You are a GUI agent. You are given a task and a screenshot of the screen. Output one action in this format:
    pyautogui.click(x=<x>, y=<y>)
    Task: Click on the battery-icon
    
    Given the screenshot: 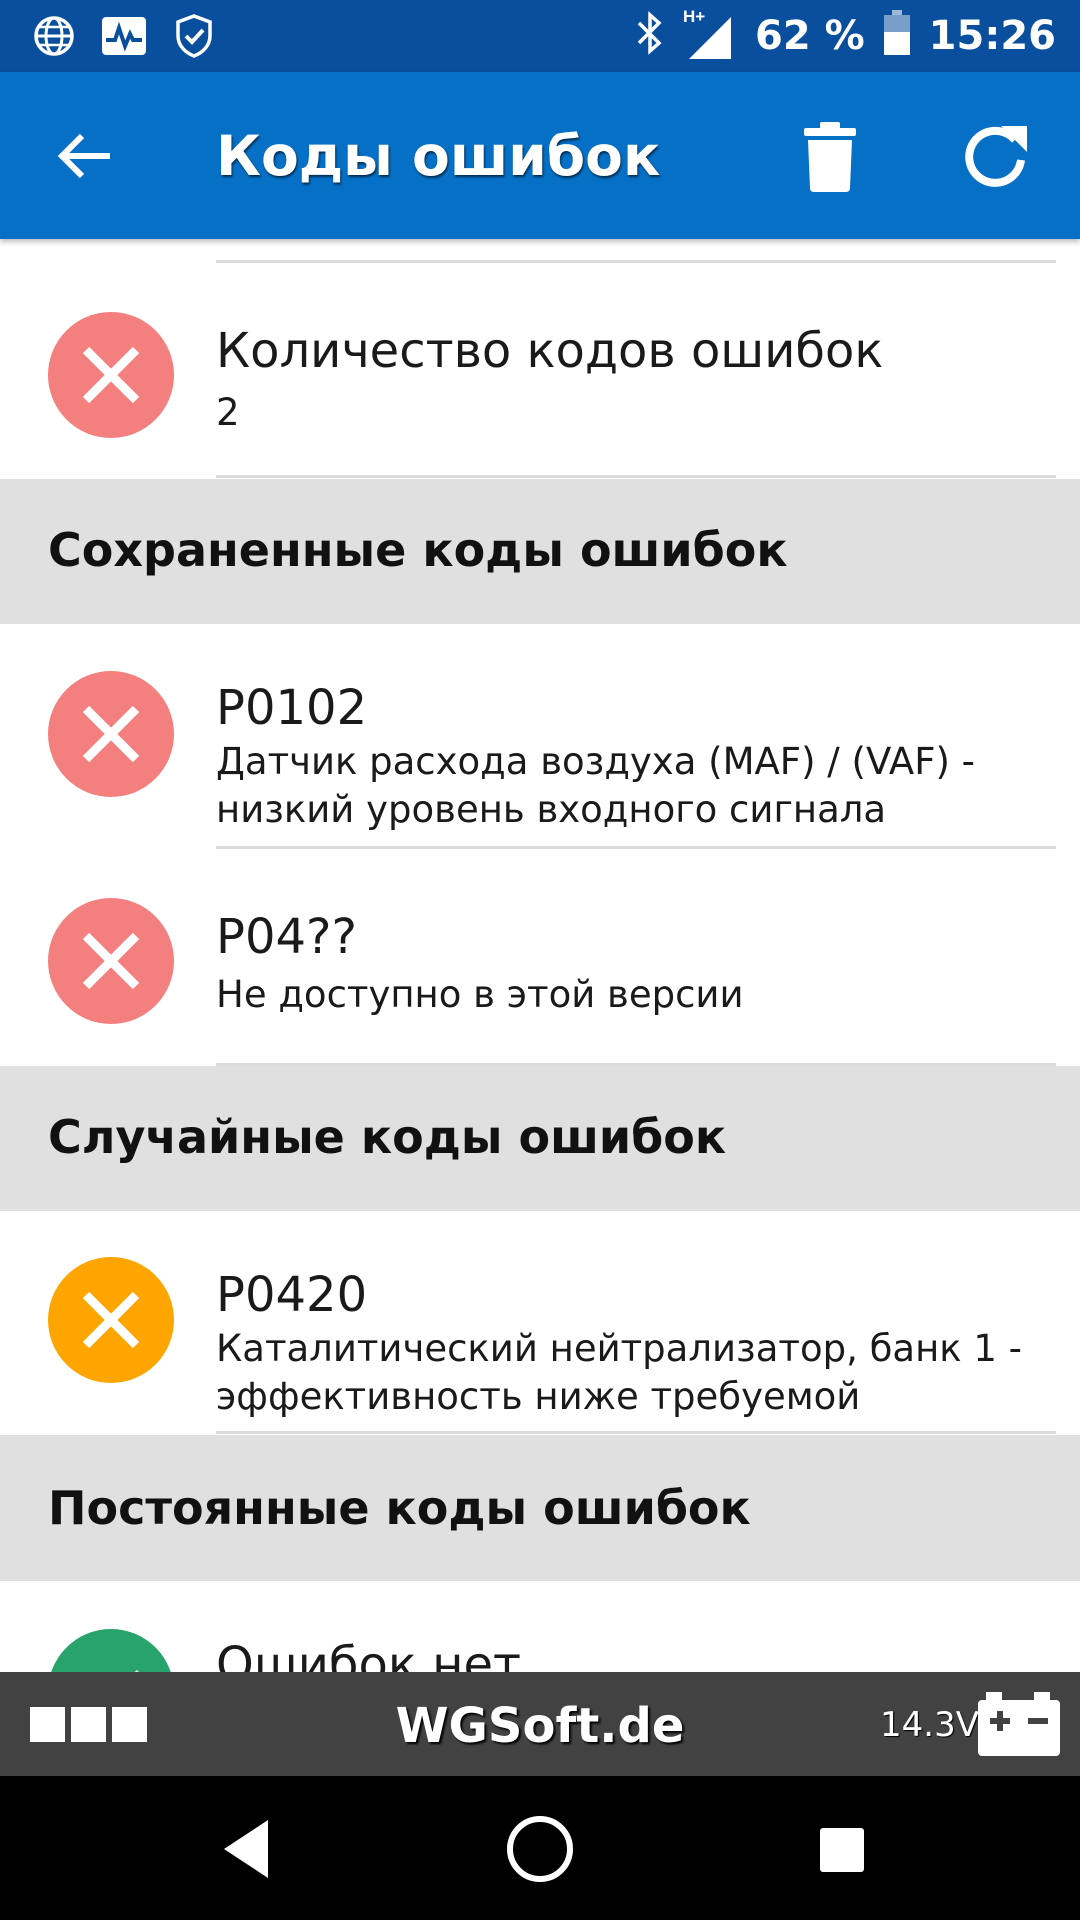 What is the action you would take?
    pyautogui.click(x=897, y=35)
    